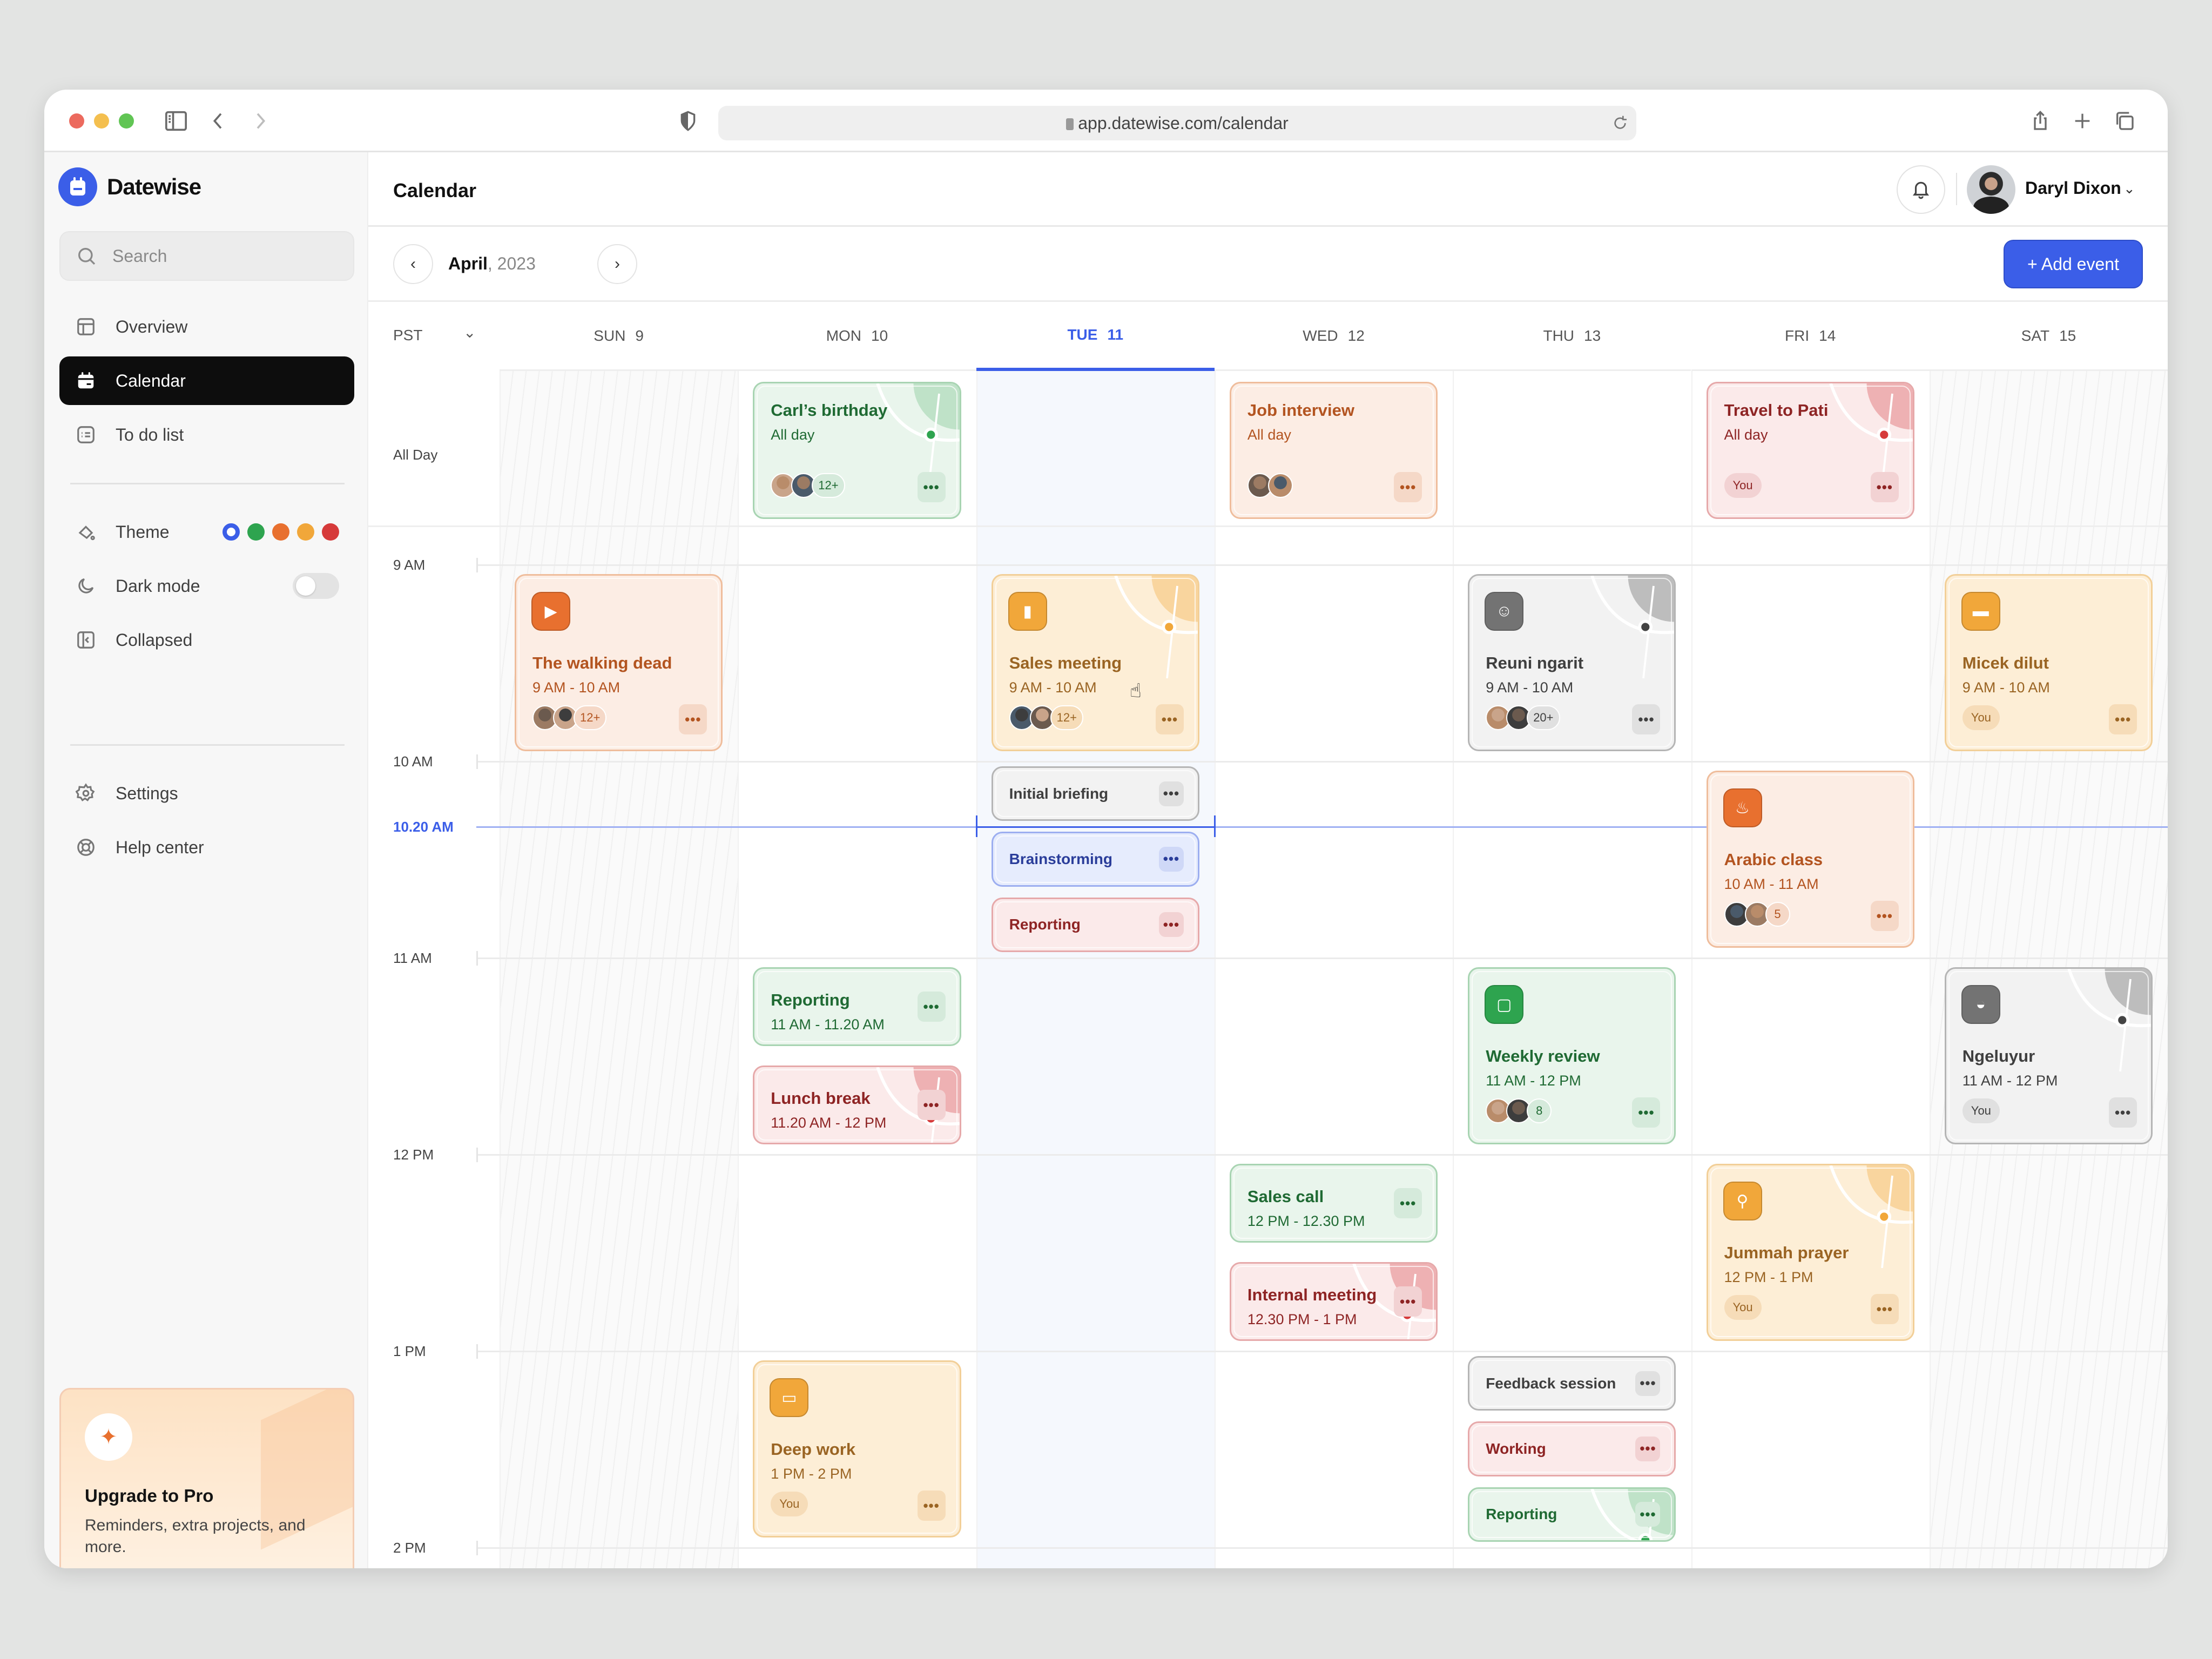 Image resolution: width=2212 pixels, height=1659 pixels. I want to click on sidebar-item-todo: To do list, so click(206, 434).